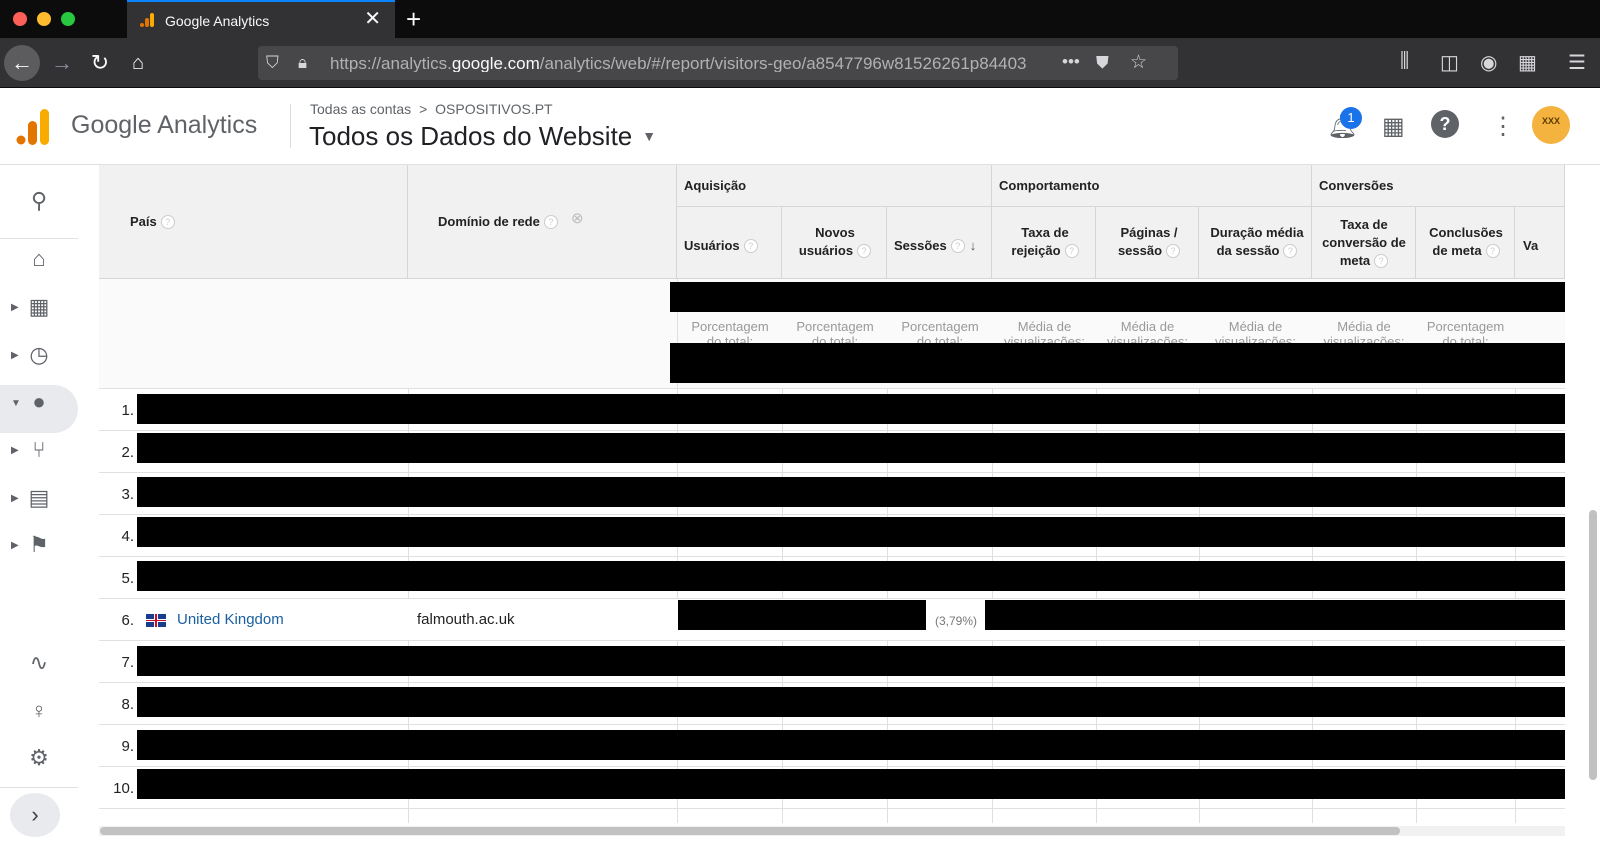 The image size is (1600, 848). I want to click on header-conv-rate: Taxa de conversão de meta?, so click(1364, 243).